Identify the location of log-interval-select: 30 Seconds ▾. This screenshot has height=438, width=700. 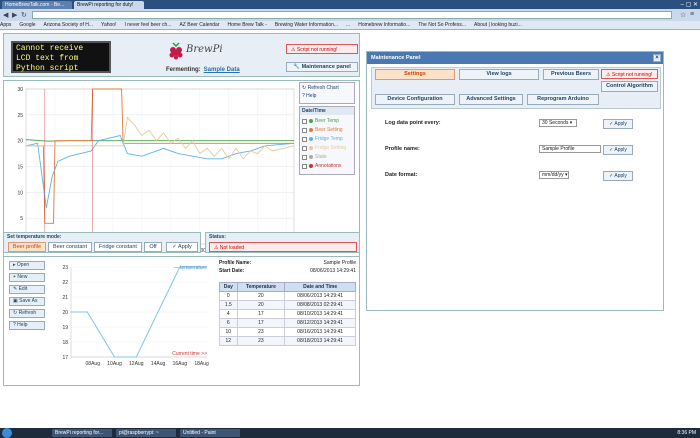
(558, 123).